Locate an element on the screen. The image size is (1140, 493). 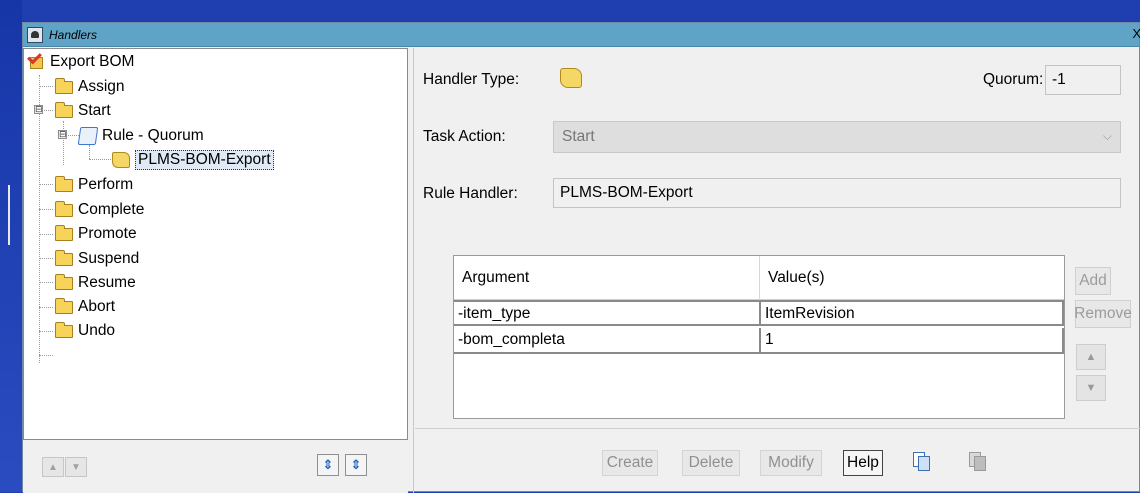
app-icon is located at coordinates (35, 34).